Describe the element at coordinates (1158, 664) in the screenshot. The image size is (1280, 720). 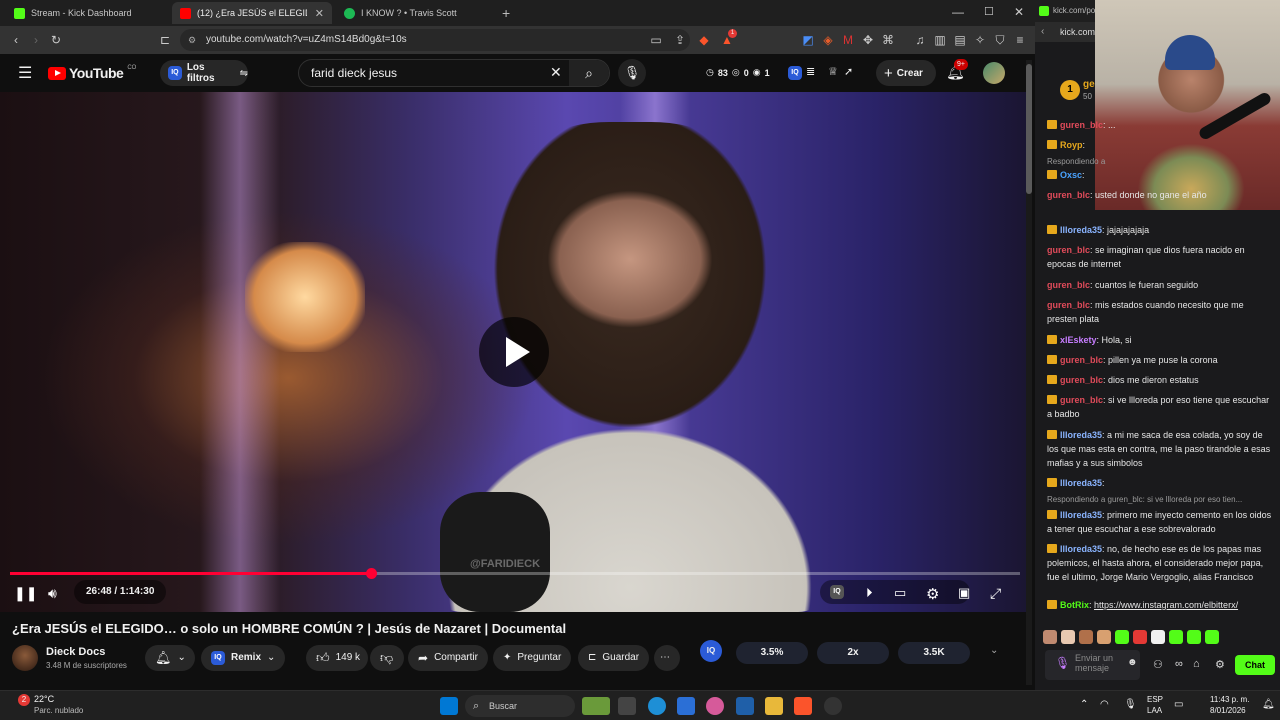
I see `users-icon: ⚇` at that location.